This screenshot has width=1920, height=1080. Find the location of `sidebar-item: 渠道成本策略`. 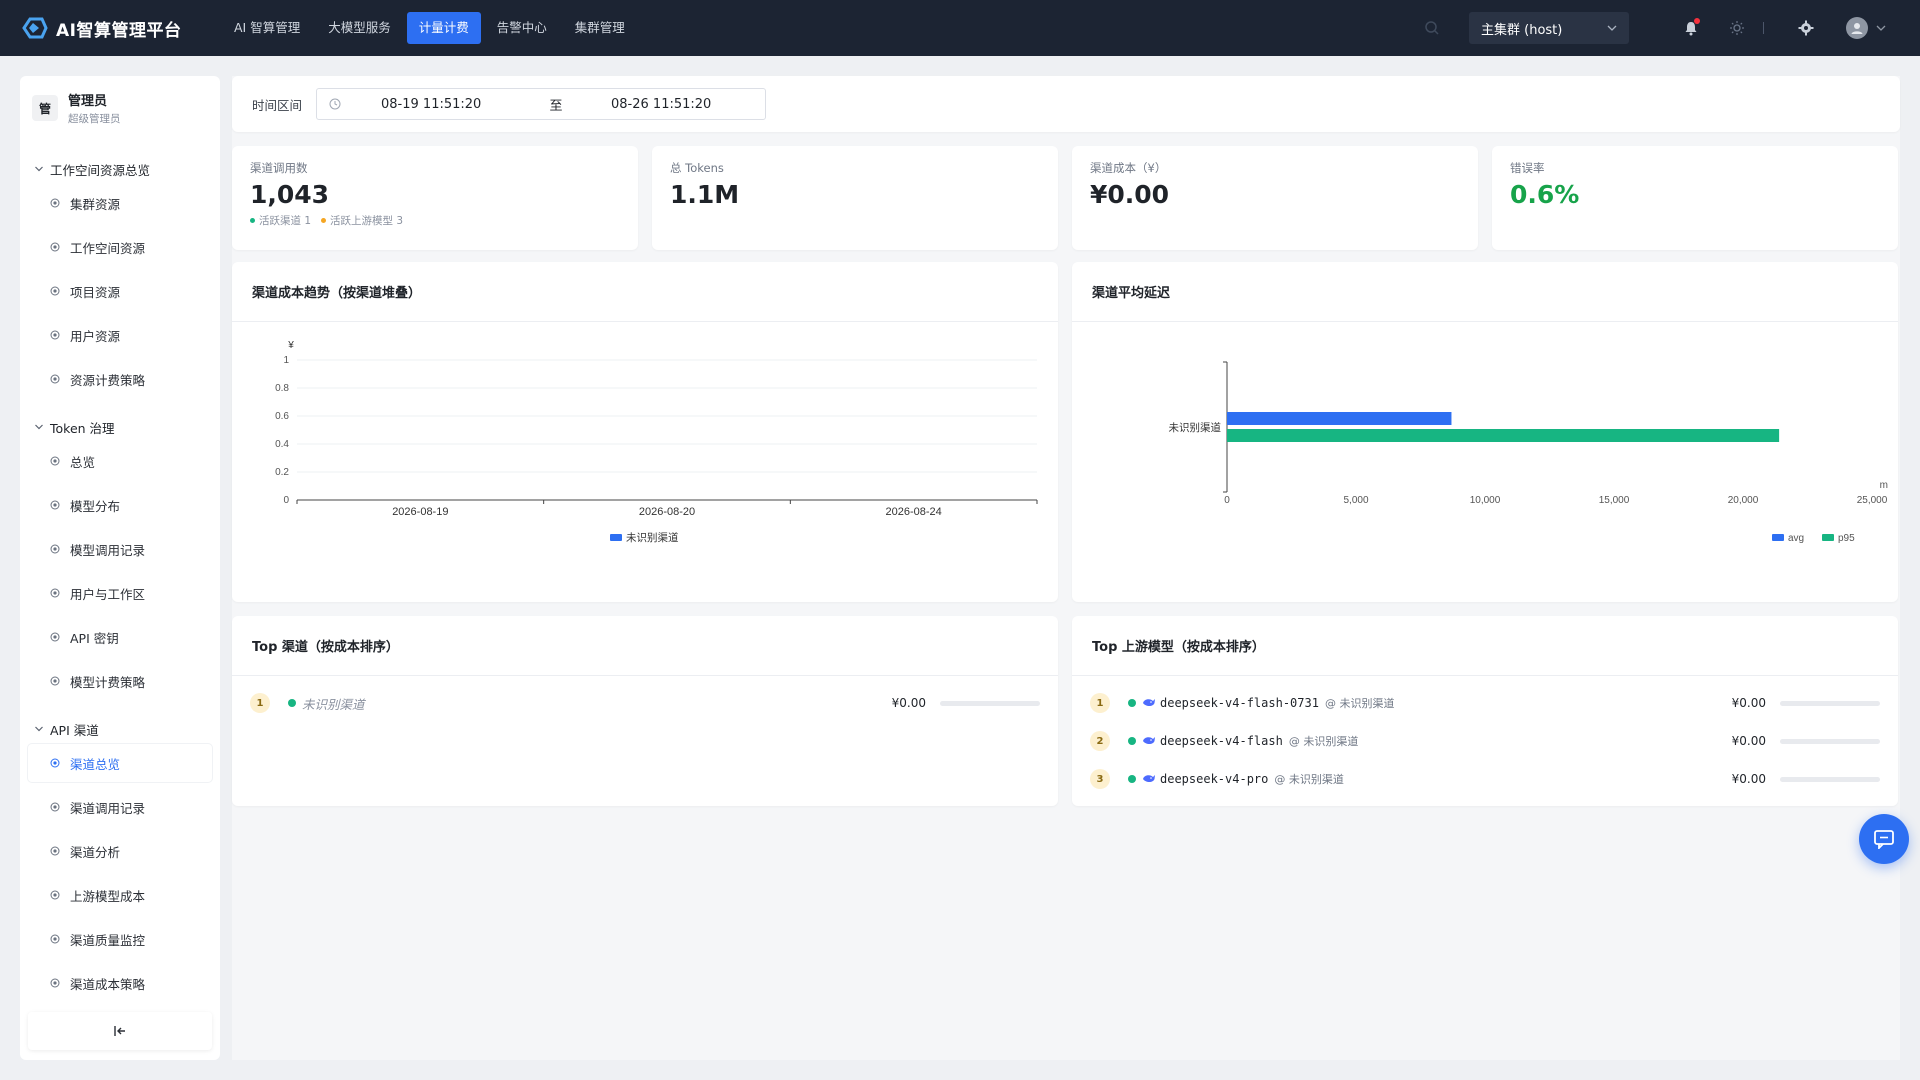

sidebar-item: 渠道成本策略 is located at coordinates (120, 983).